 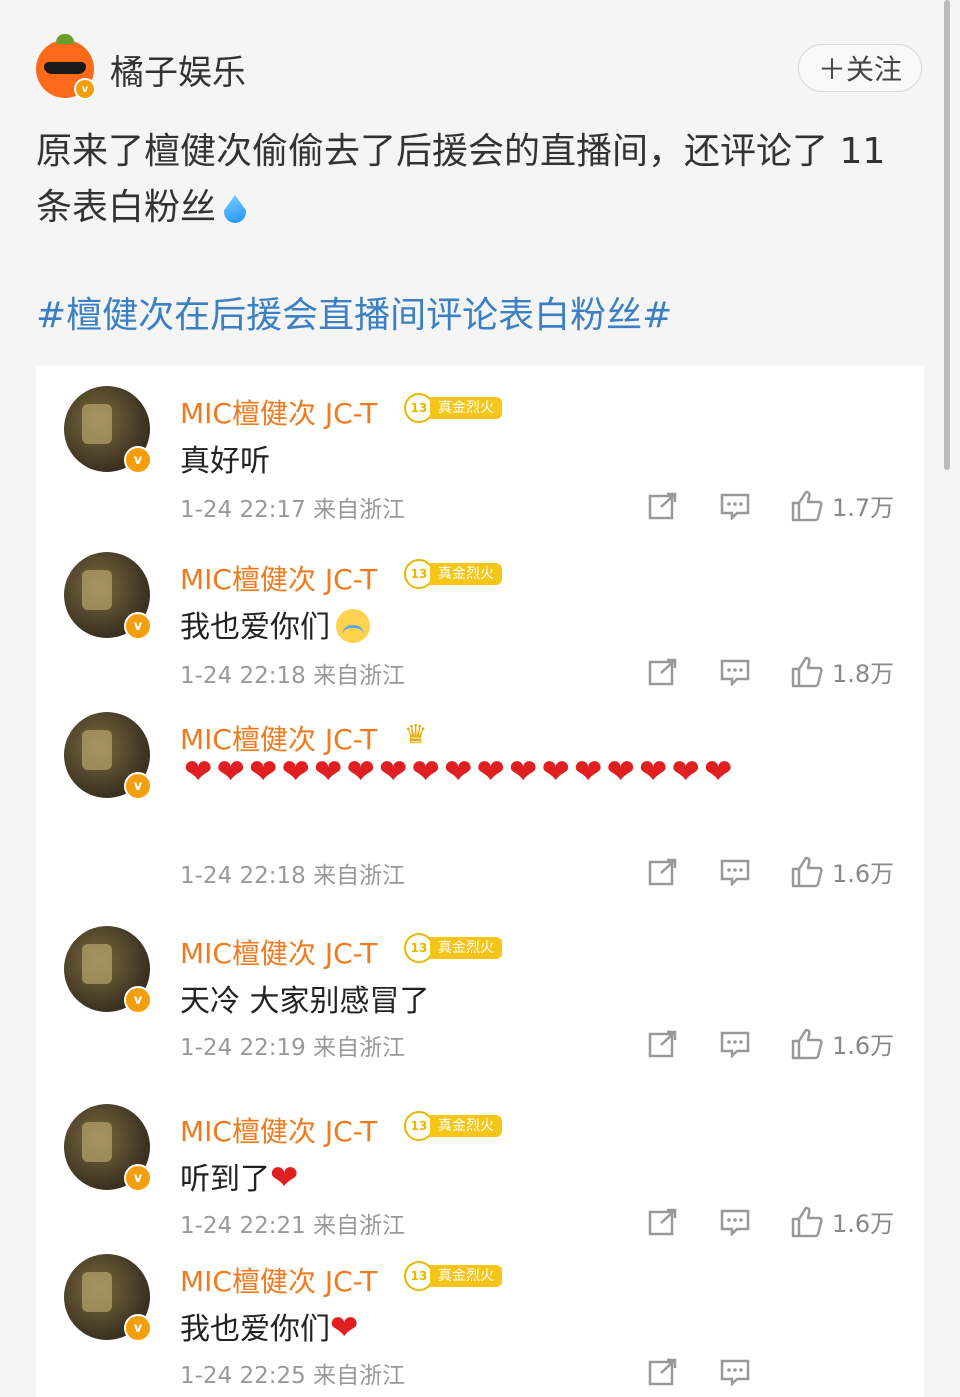 I want to click on comment-time: 1-24 22:19, so click(x=243, y=1048).